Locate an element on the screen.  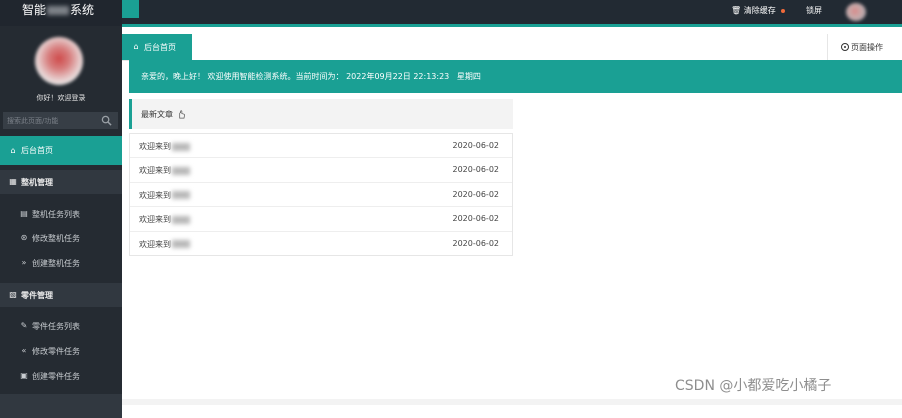
articles-title: 最新文章 is located at coordinates (157, 114).